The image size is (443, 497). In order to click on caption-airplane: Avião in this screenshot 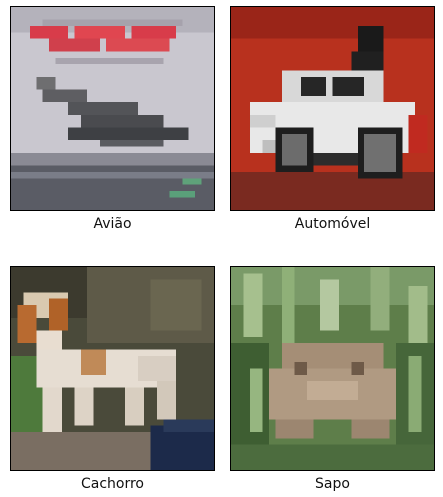, I will do `click(112, 224)`.